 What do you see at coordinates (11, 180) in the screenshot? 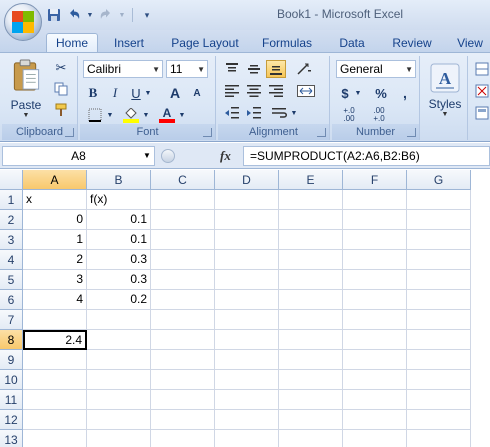
I see `select-all-corner` at bounding box center [11, 180].